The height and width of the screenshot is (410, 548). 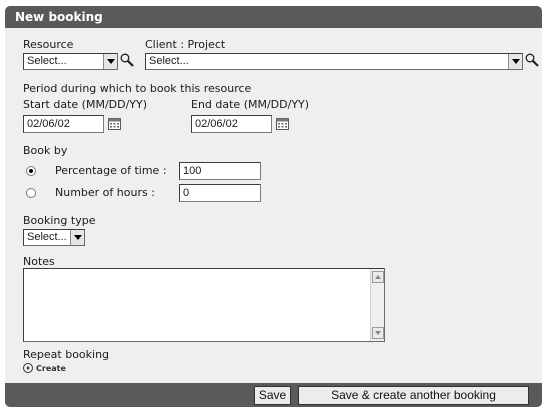 What do you see at coordinates (28, 368) in the screenshot?
I see `arrow-circle-icon` at bounding box center [28, 368].